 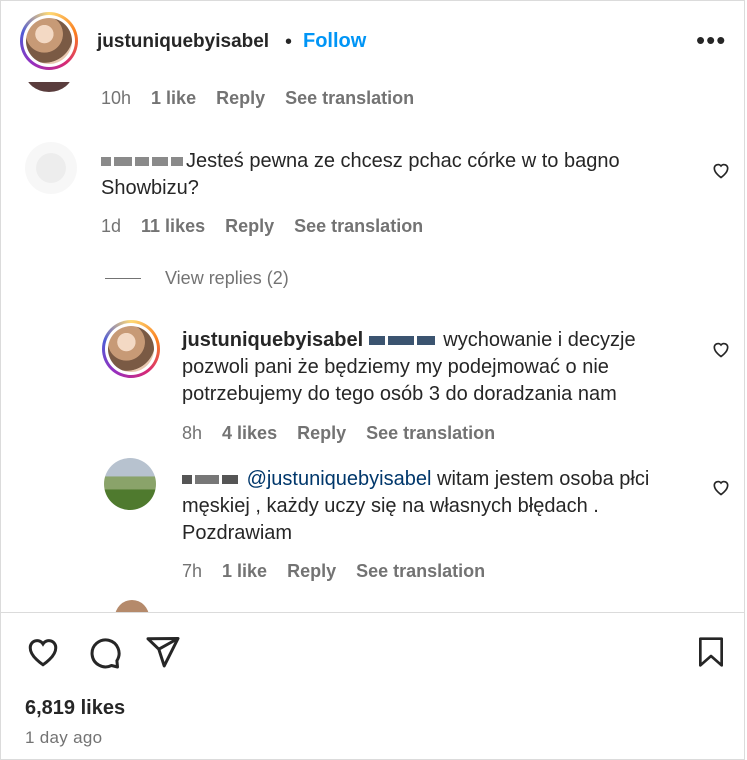 What do you see at coordinates (197, 278) in the screenshot?
I see `view-replies-button: View replies (2)` at bounding box center [197, 278].